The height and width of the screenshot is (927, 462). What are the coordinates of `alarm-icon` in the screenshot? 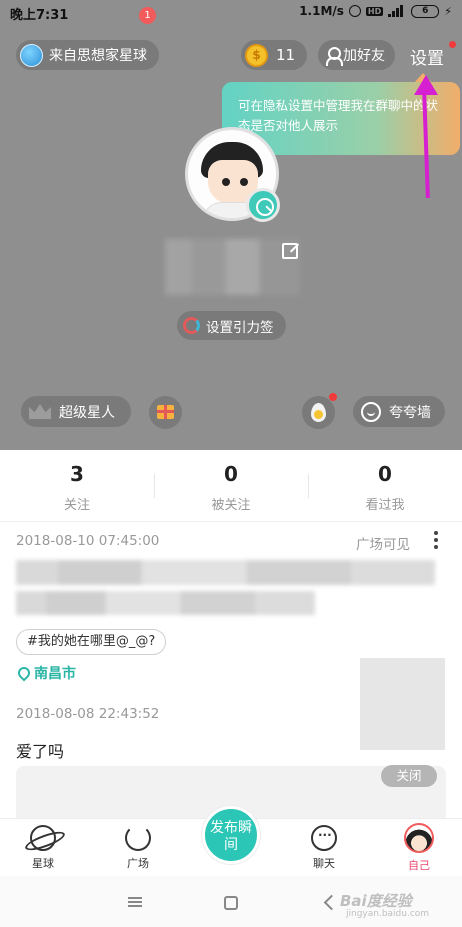 It's located at (354, 11).